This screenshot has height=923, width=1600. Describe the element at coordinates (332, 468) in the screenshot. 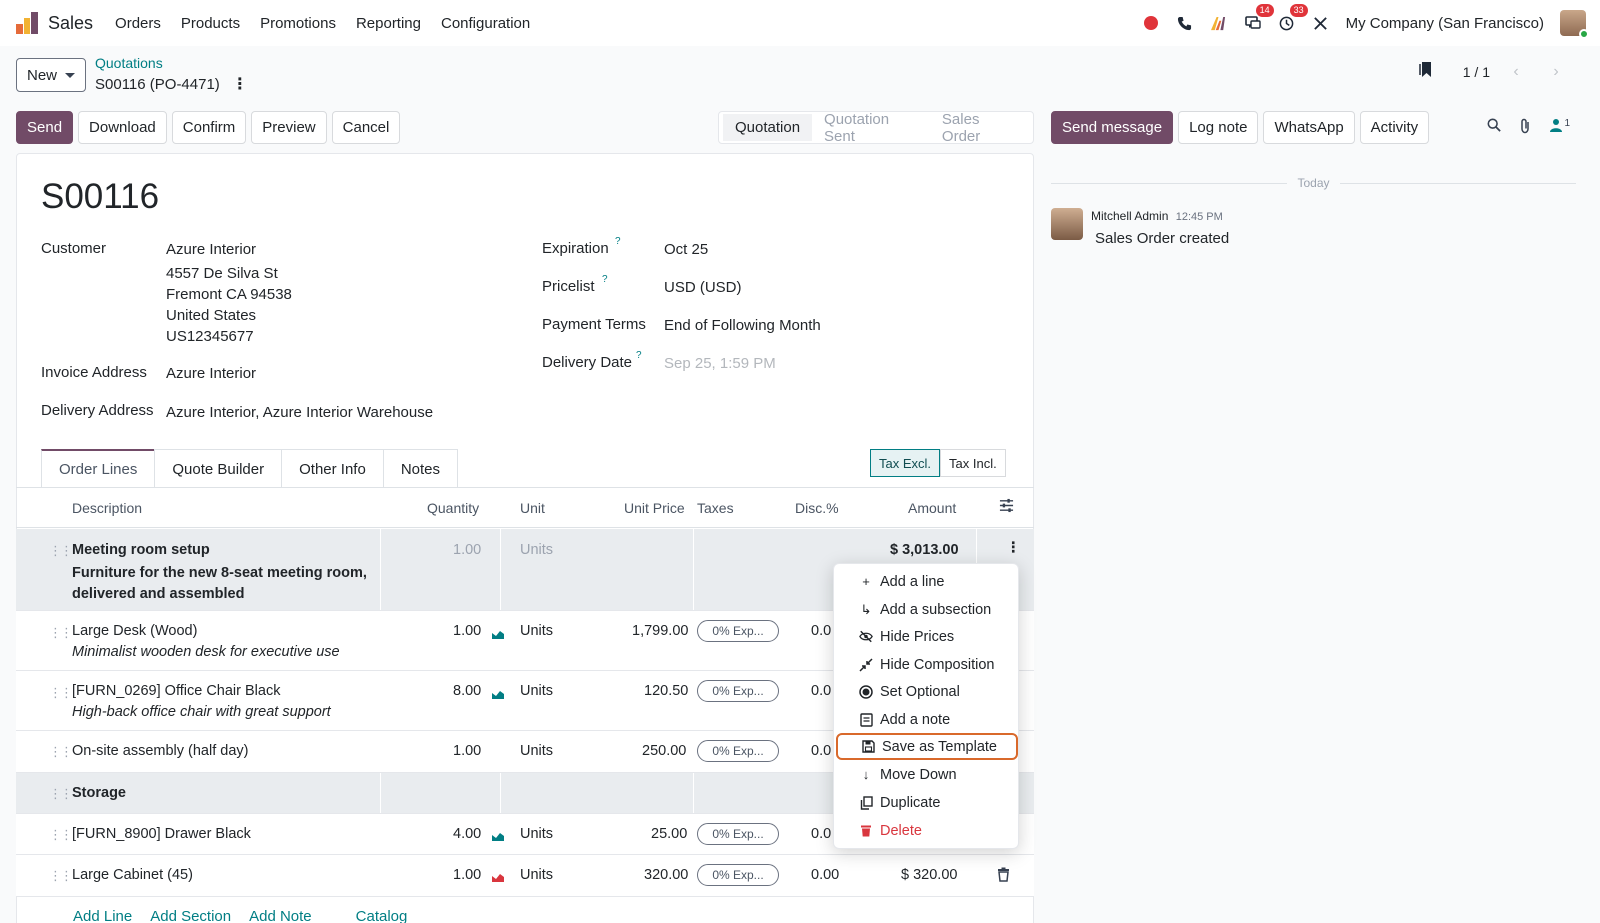

I see `tab-other-info: Other Info` at that location.